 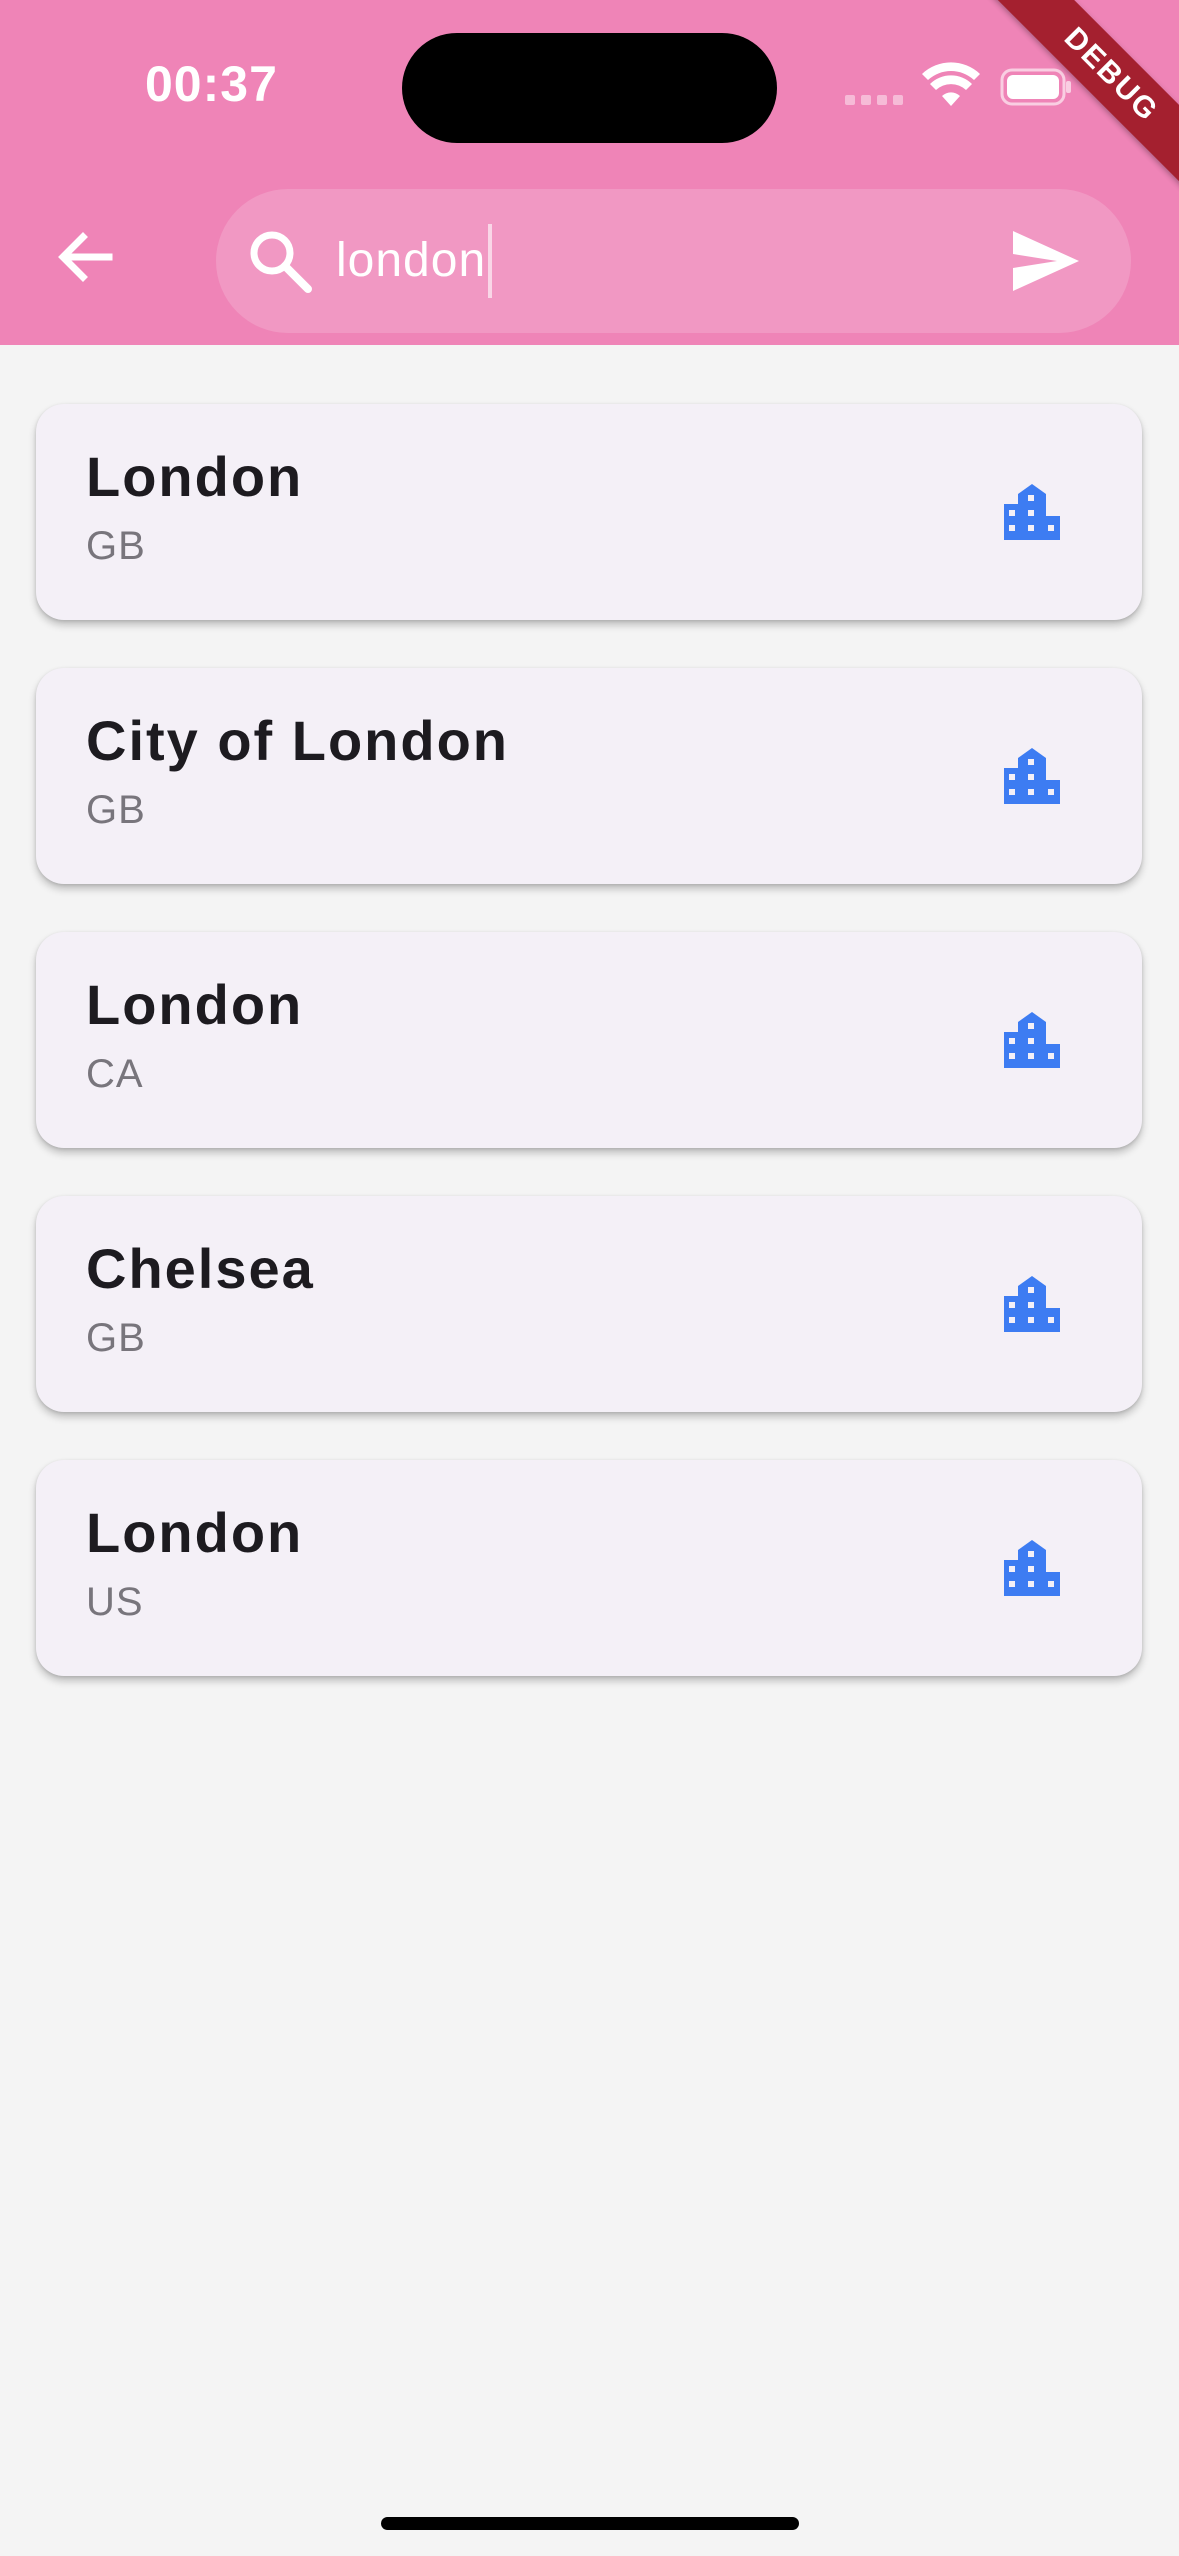 What do you see at coordinates (874, 100) in the screenshot?
I see `cellular-signal-icon` at bounding box center [874, 100].